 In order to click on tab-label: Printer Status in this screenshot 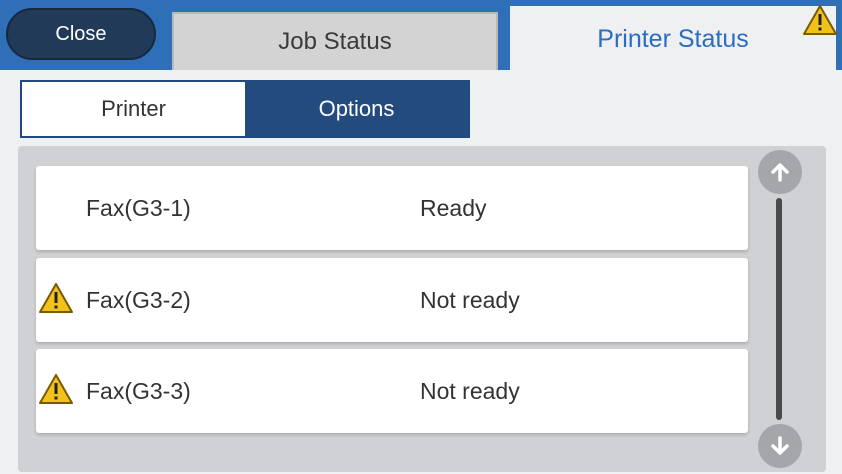, I will do `click(673, 38)`.